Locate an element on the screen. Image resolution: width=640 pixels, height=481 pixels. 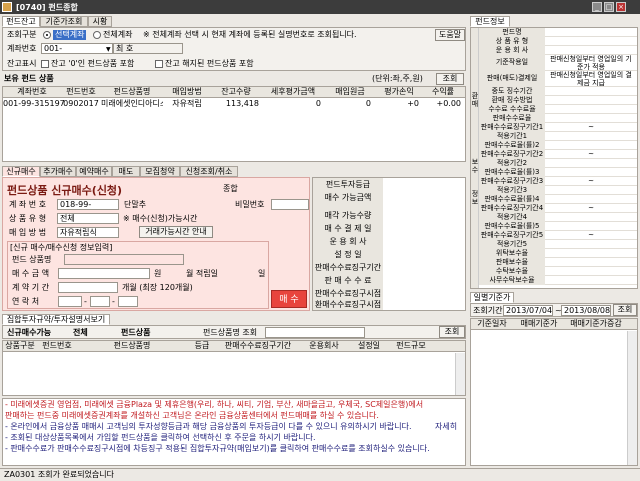
daily-price-header: 기준일자 매매기준가 매매기준가증감 is located at coordinates (554, 324).